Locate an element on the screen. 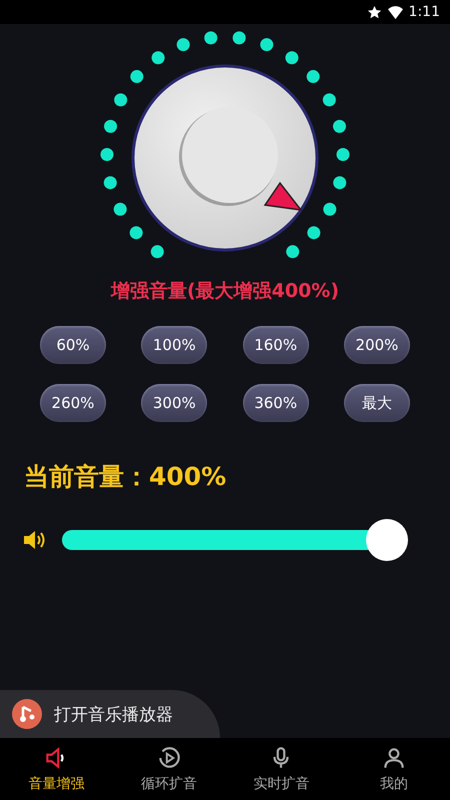 The width and height of the screenshot is (450, 800). preset-button: 100% is located at coordinates (174, 345).